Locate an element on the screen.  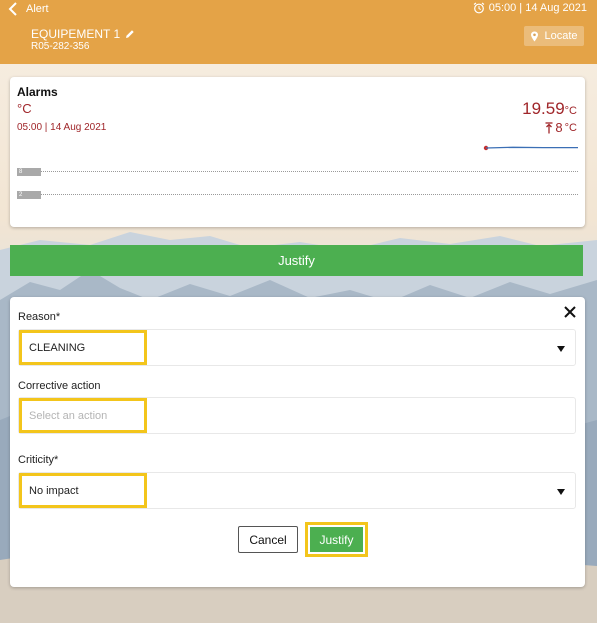
threshold: 8 °C is located at coordinates (561, 127).